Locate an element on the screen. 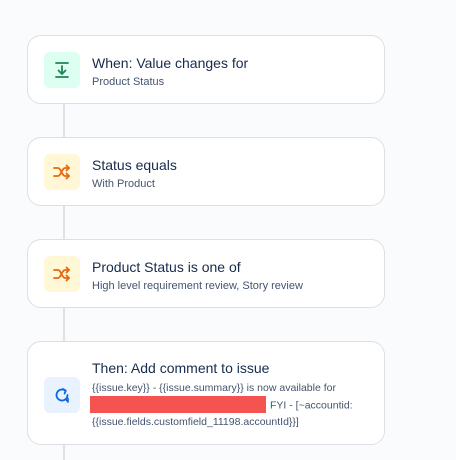  redaction-mark is located at coordinates (178, 404).